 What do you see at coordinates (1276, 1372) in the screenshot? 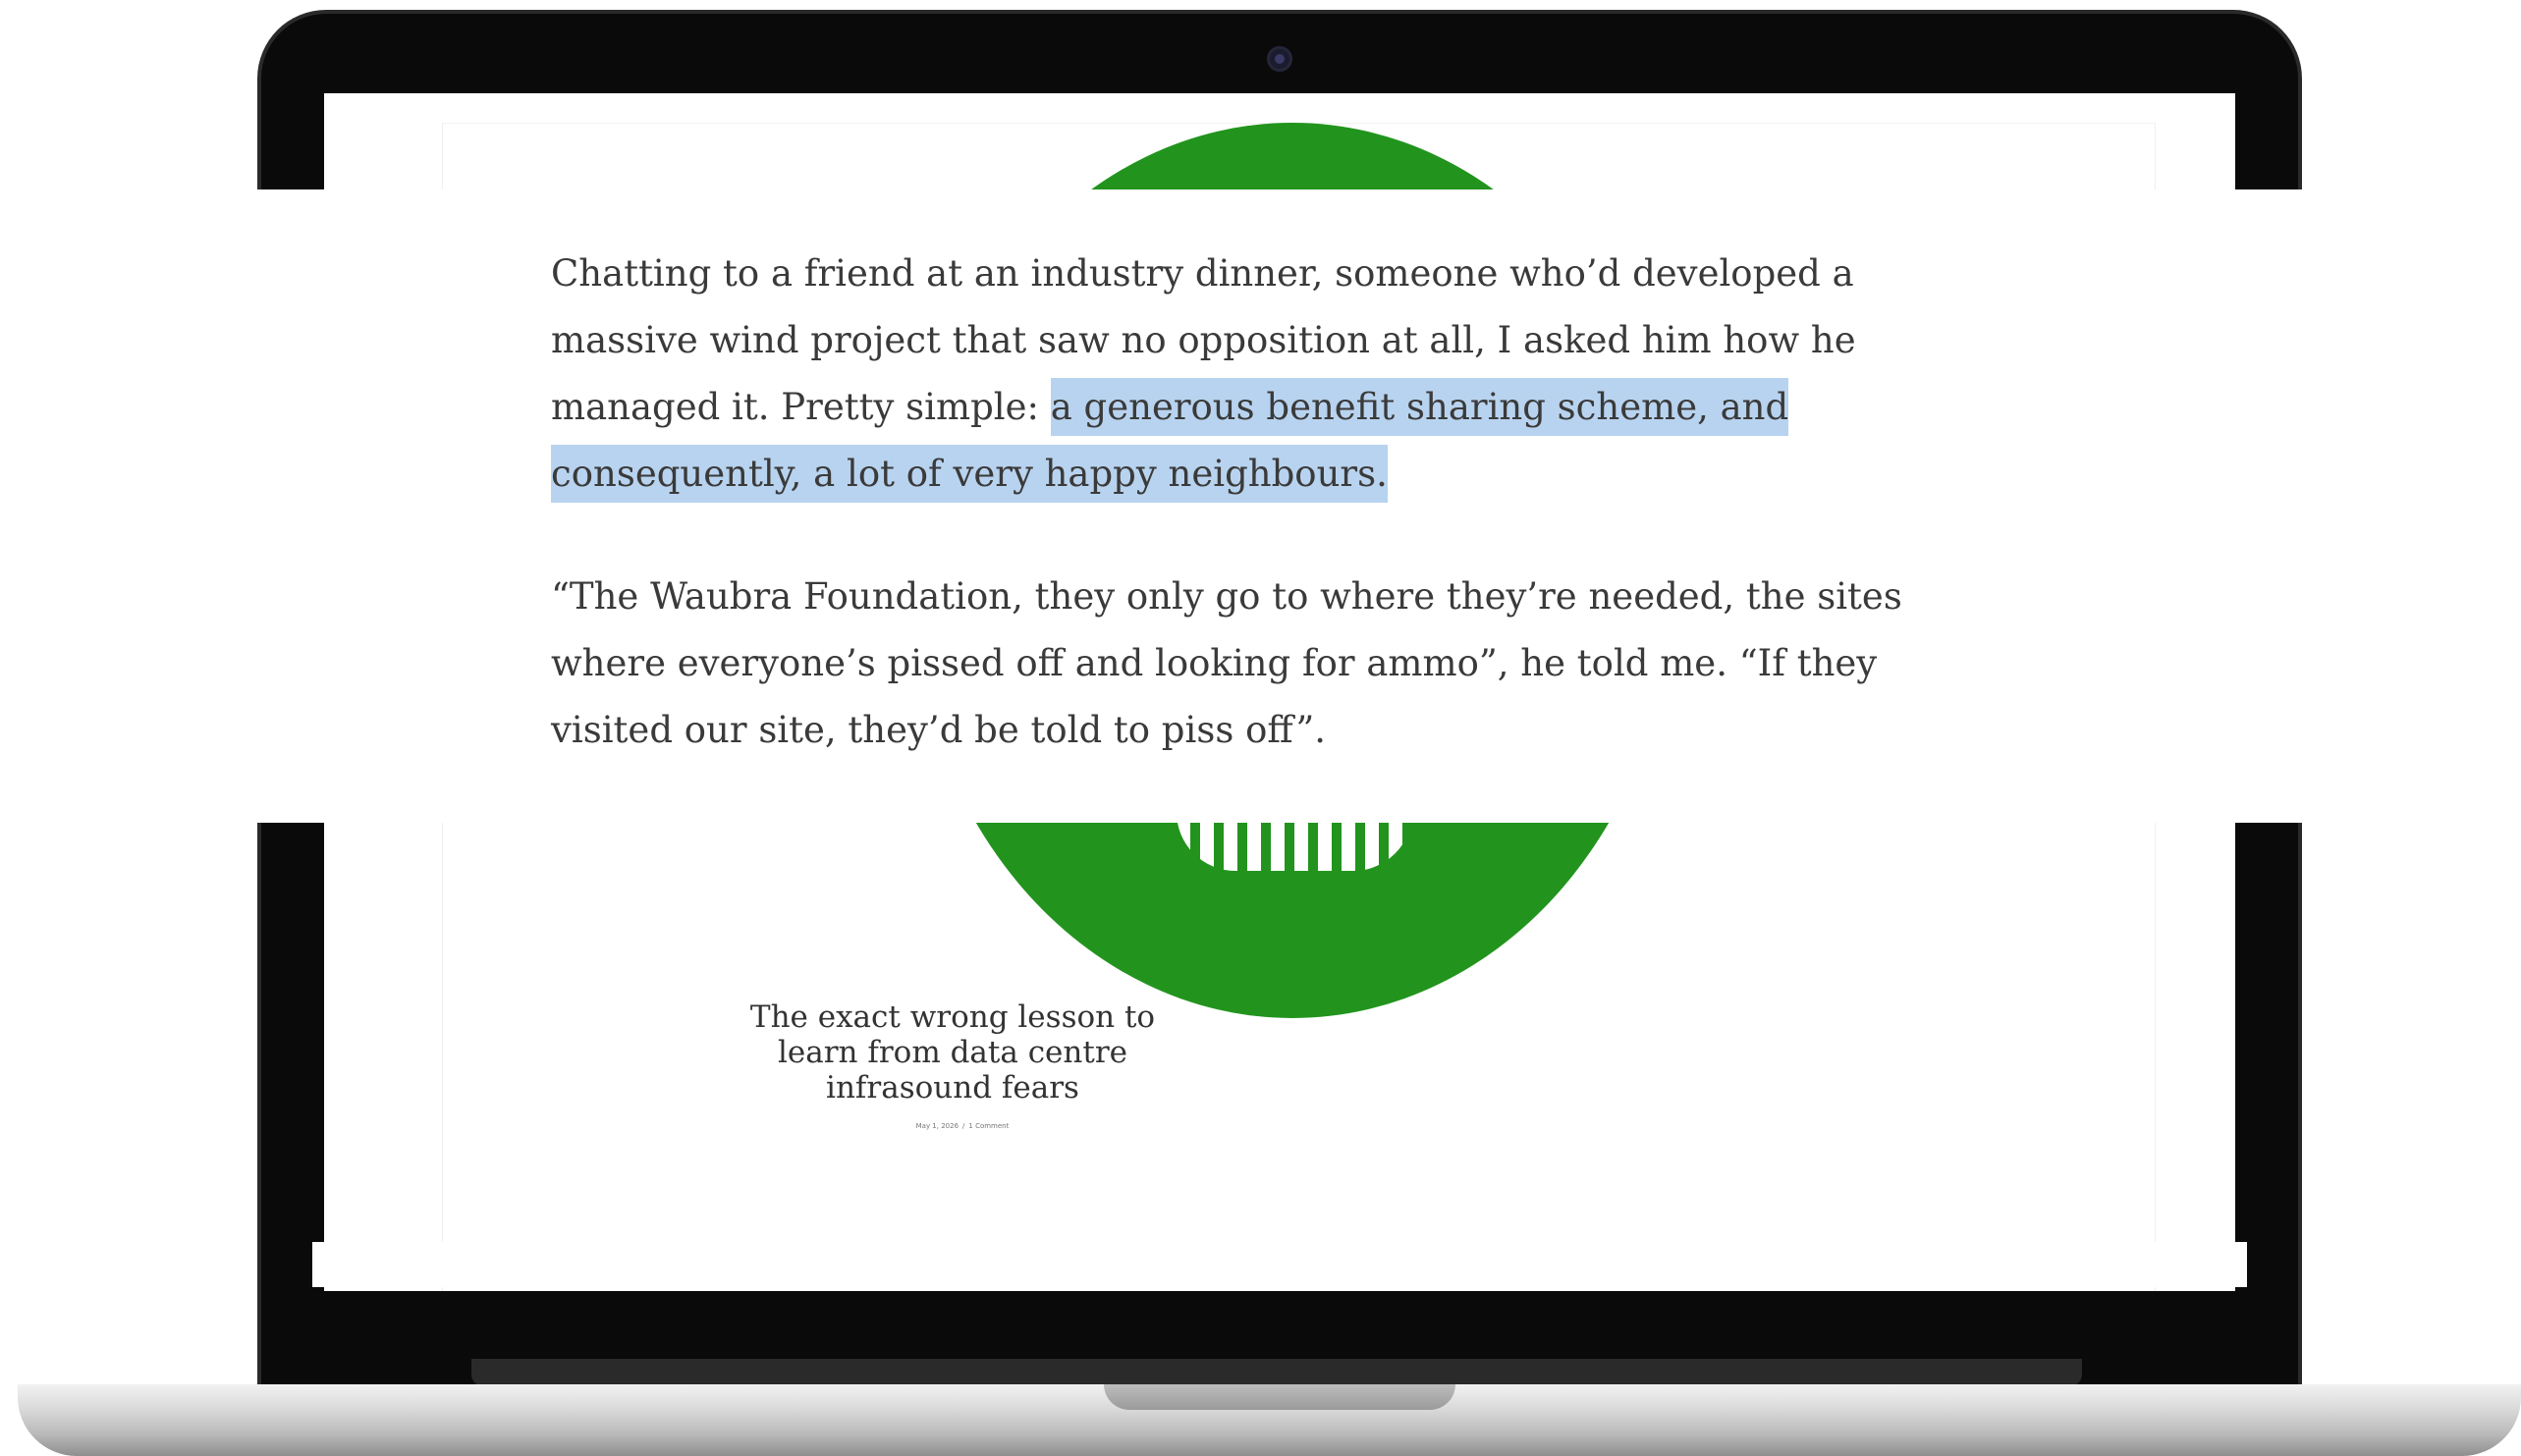
I see `laptop-hinge` at bounding box center [1276, 1372].